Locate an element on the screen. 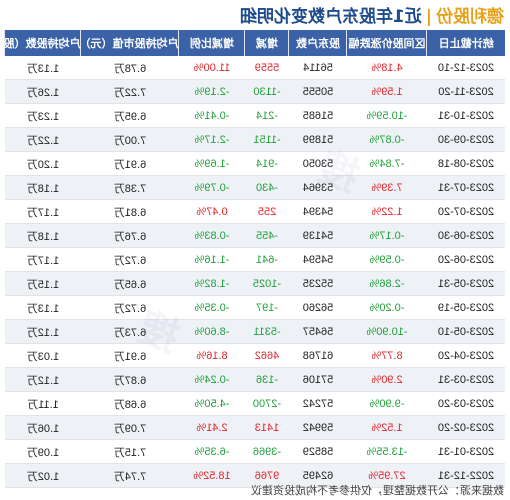 The width and height of the screenshot is (510, 500). table-cell-delta: -5311 is located at coordinates (267, 331).